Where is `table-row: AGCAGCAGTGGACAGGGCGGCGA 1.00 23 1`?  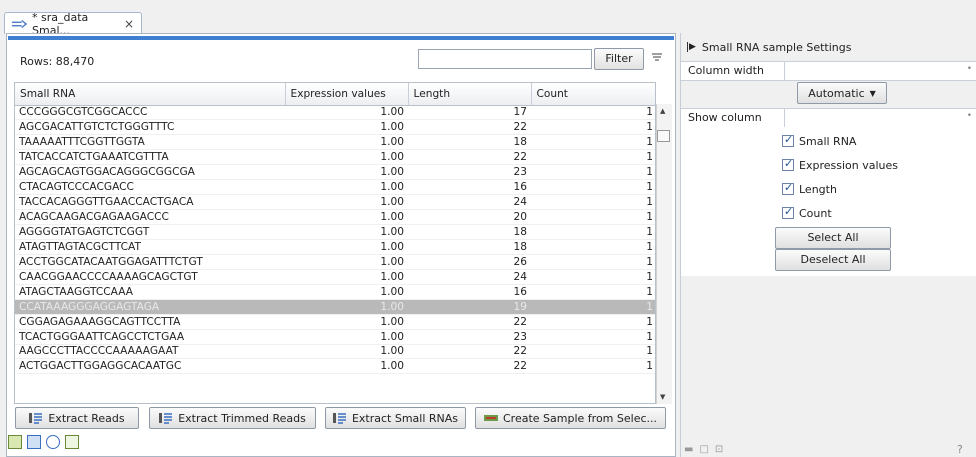
table-row: AGCAGCAGTGGACAGGGCGGCGA 1.00 23 1 is located at coordinates (335, 172).